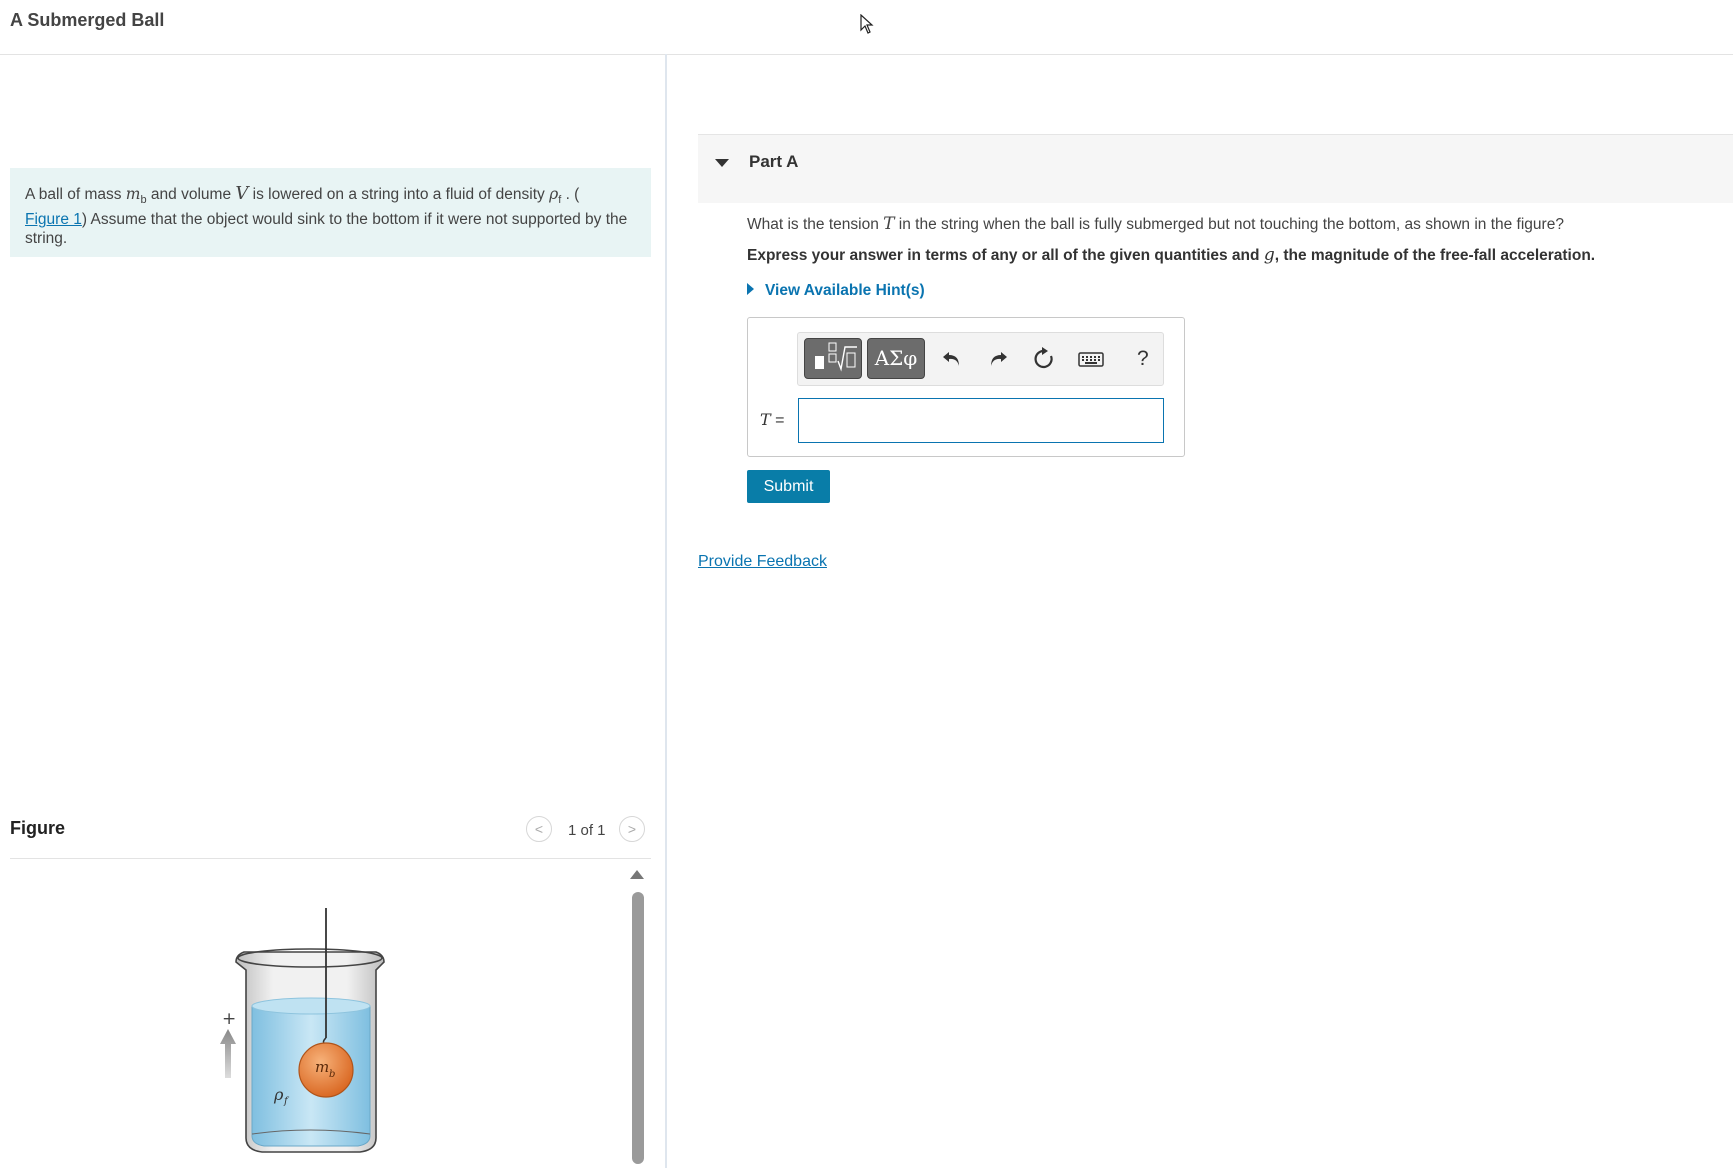  I want to click on panel-divider, so click(666, 611).